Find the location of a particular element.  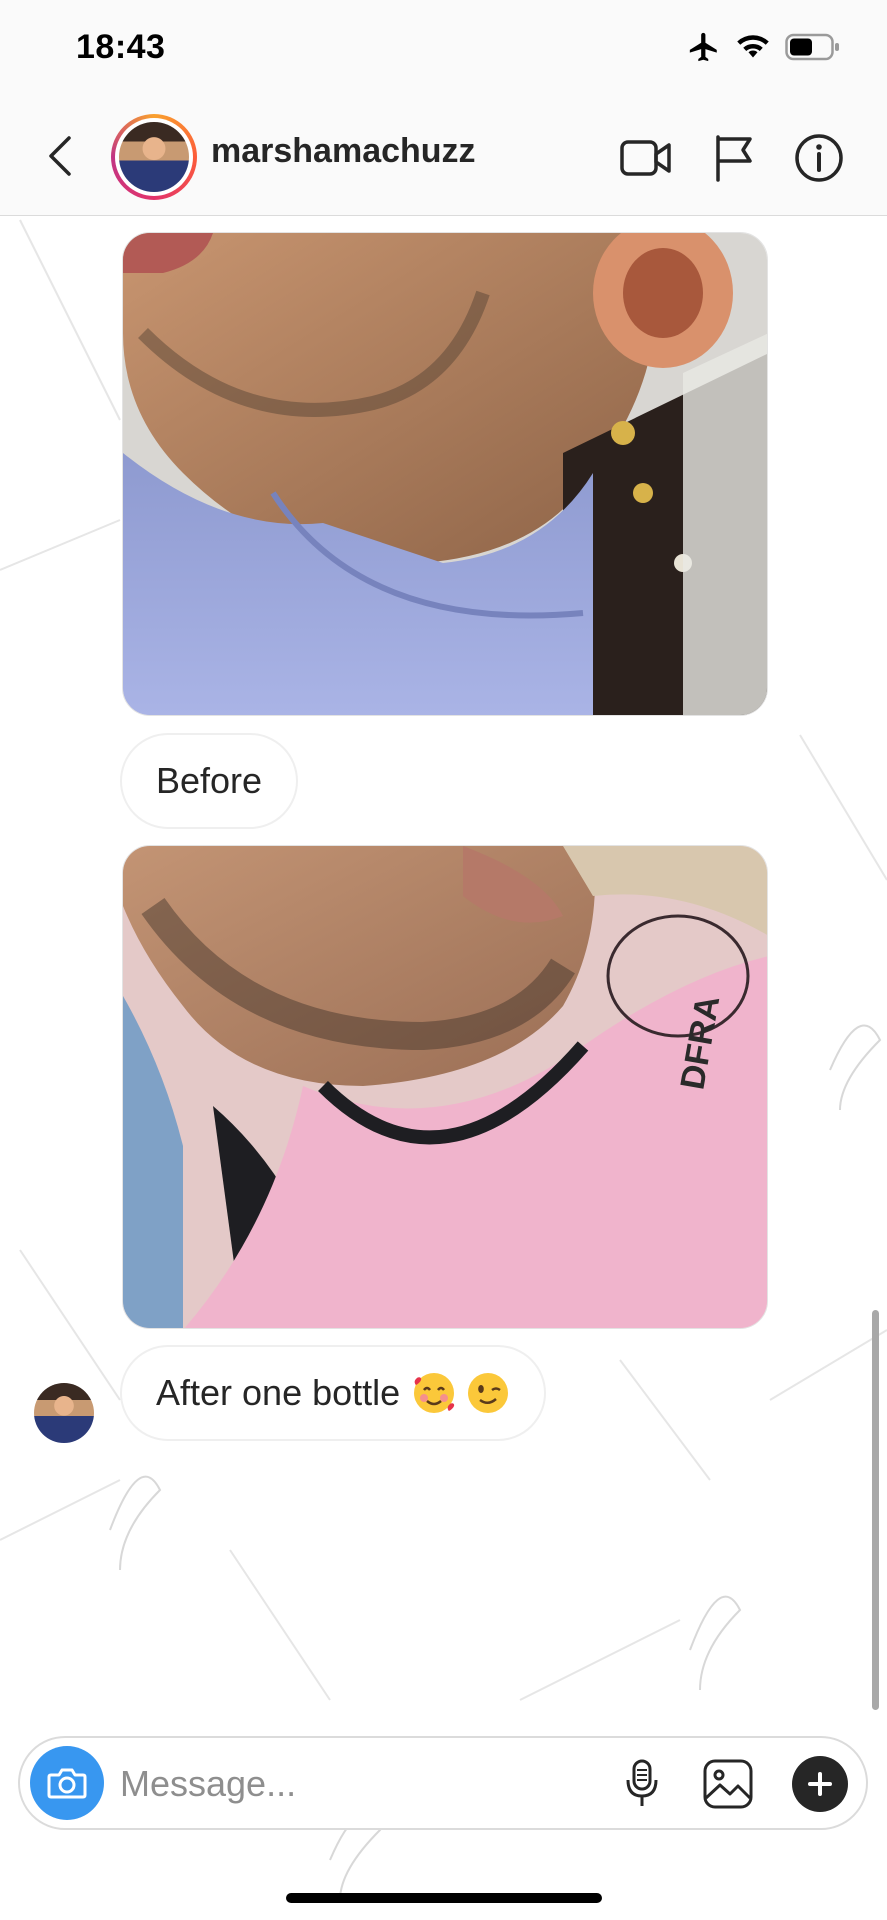

gallery-icon is located at coordinates (728, 1784).